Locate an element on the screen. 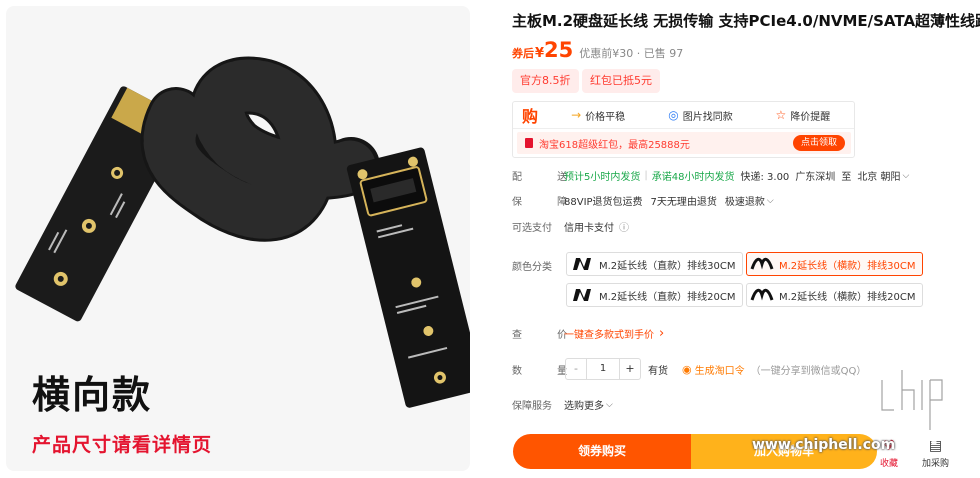  hongbao-tag: 红包已抵5元 is located at coordinates (621, 81).